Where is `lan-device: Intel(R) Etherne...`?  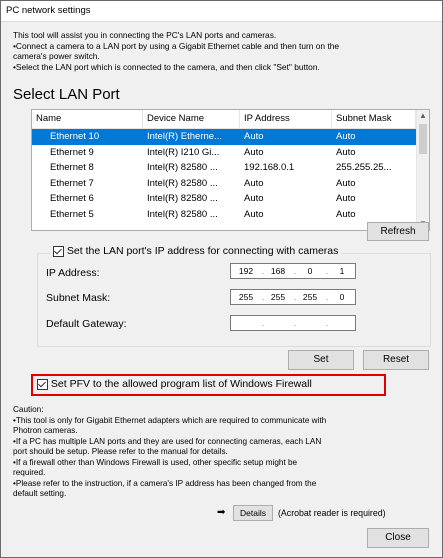 lan-device: Intel(R) Etherne... is located at coordinates (184, 136).